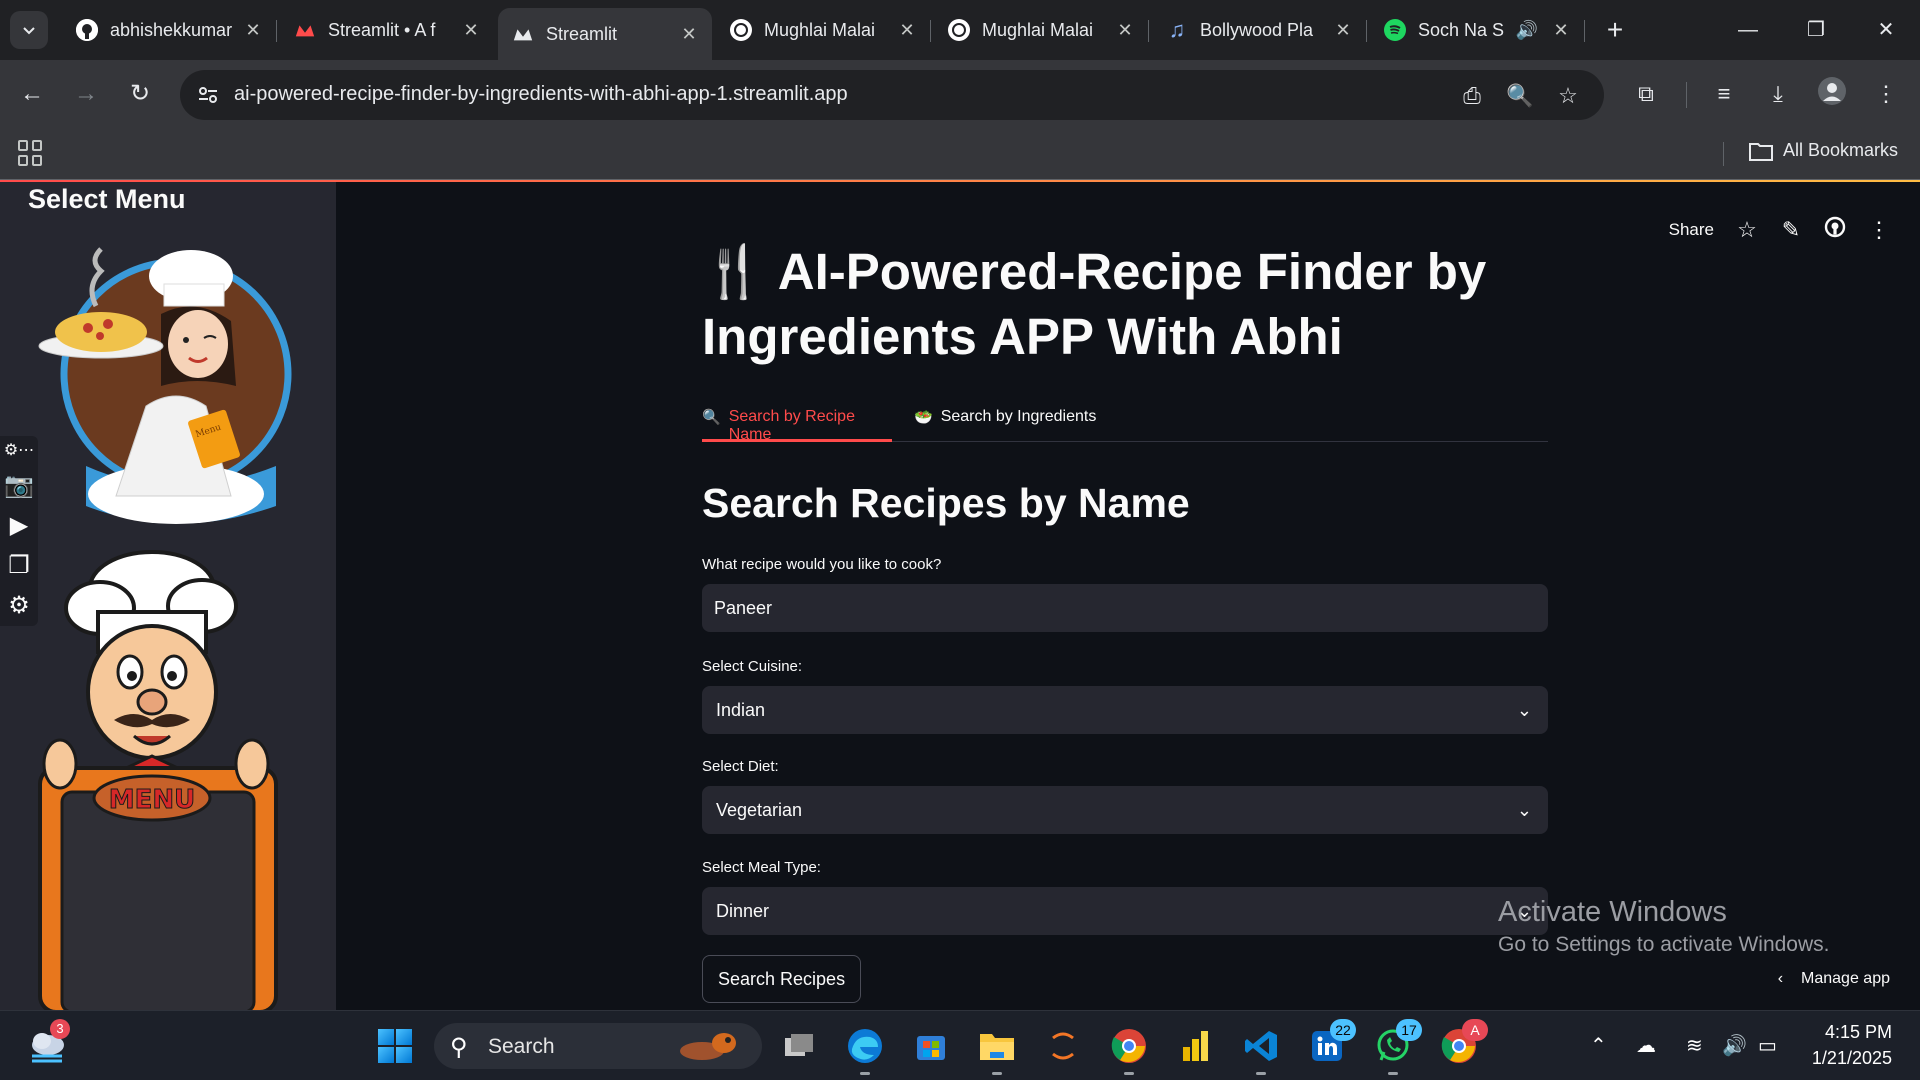 The image size is (1920, 1080). Describe the element at coordinates (1646, 1045) in the screenshot. I see `onedrive-error-icon: ☁` at that location.